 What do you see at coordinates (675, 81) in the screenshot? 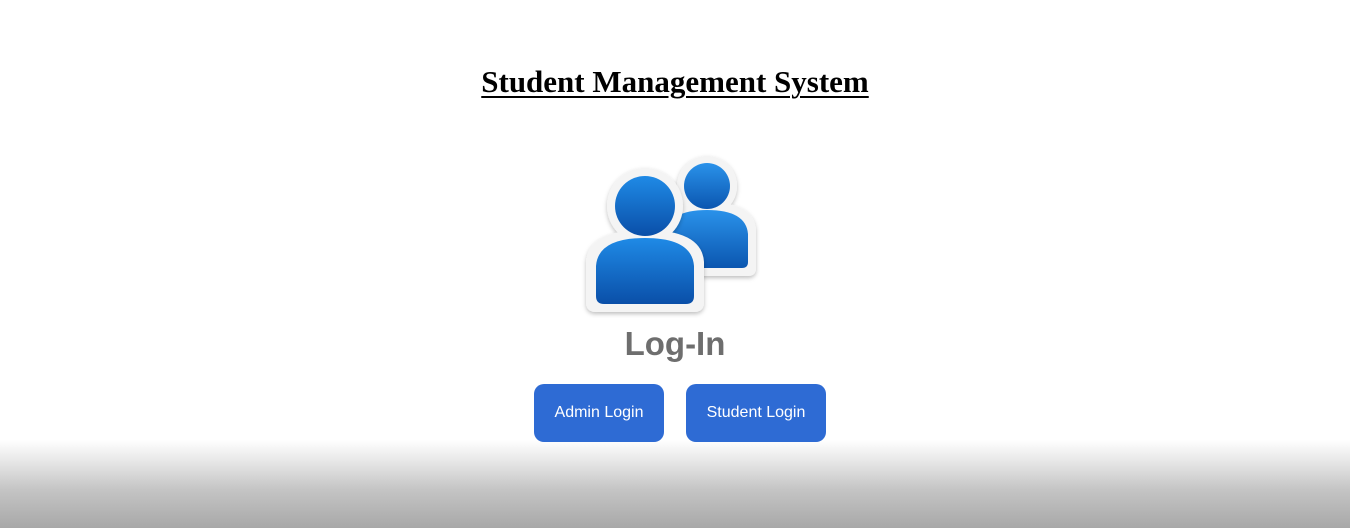
I see `page-title: Student Management System` at bounding box center [675, 81].